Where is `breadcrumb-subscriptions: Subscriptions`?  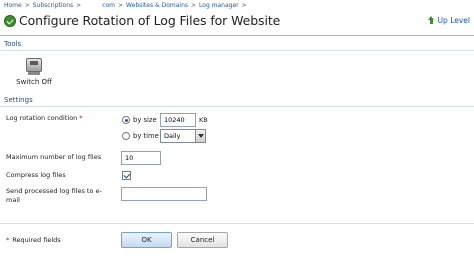
breadcrumb-subscriptions: Subscriptions is located at coordinates (53, 5).